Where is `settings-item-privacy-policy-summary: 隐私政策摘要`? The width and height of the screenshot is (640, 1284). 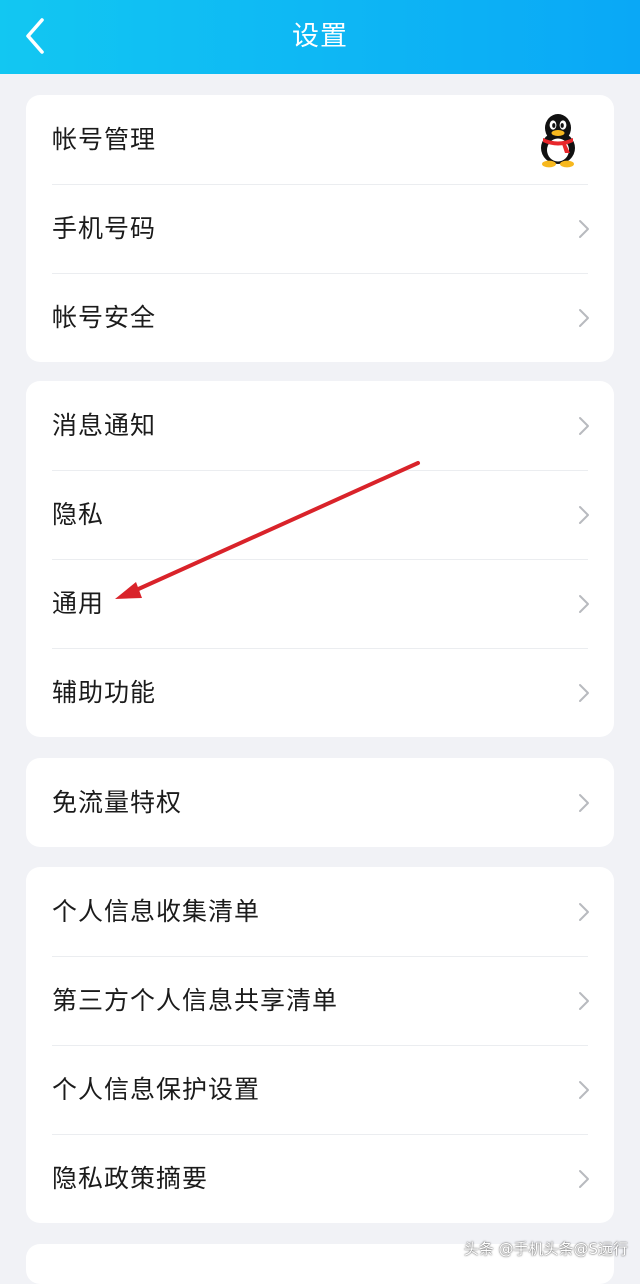 settings-item-privacy-policy-summary: 隐私政策摘要 is located at coordinates (320, 1178).